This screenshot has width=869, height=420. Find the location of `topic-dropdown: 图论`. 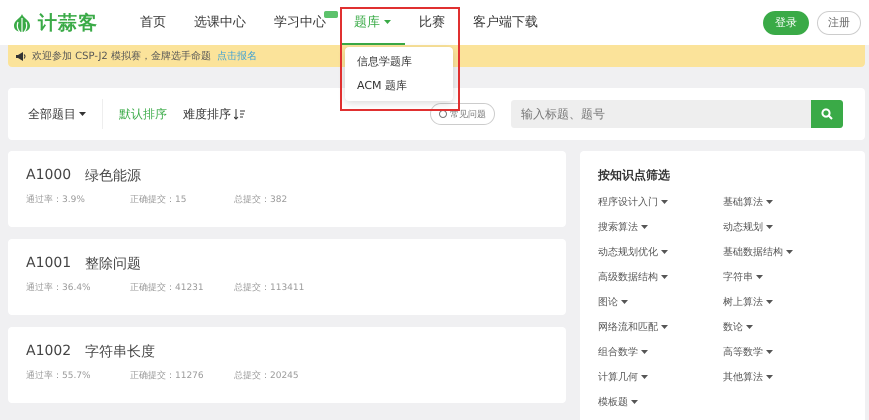

topic-dropdown: 图论 is located at coordinates (660, 301).